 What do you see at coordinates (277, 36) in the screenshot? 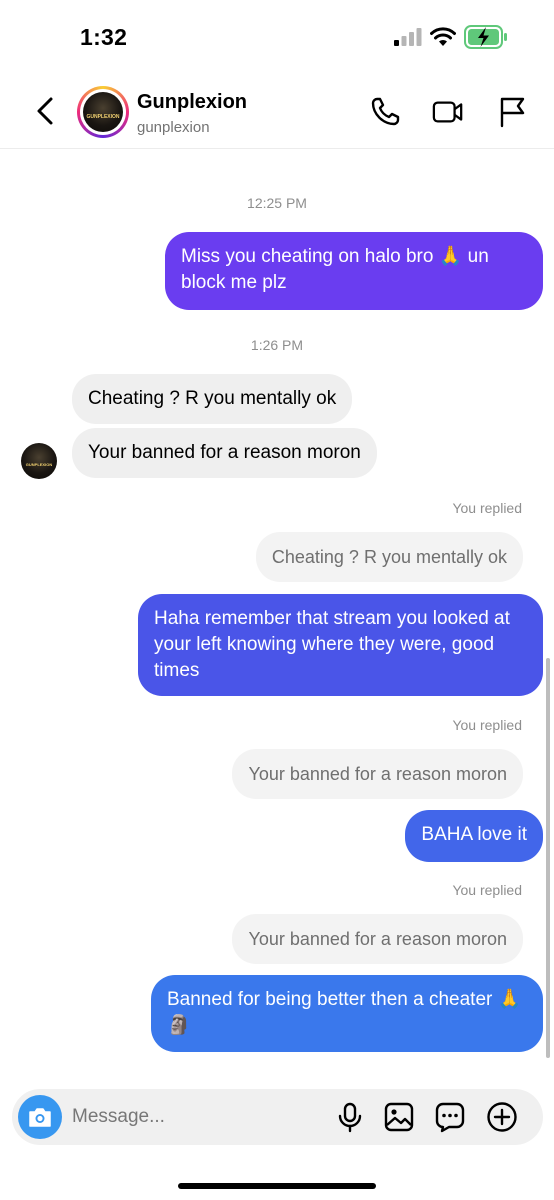
I see `status-bar: 1:32` at bounding box center [277, 36].